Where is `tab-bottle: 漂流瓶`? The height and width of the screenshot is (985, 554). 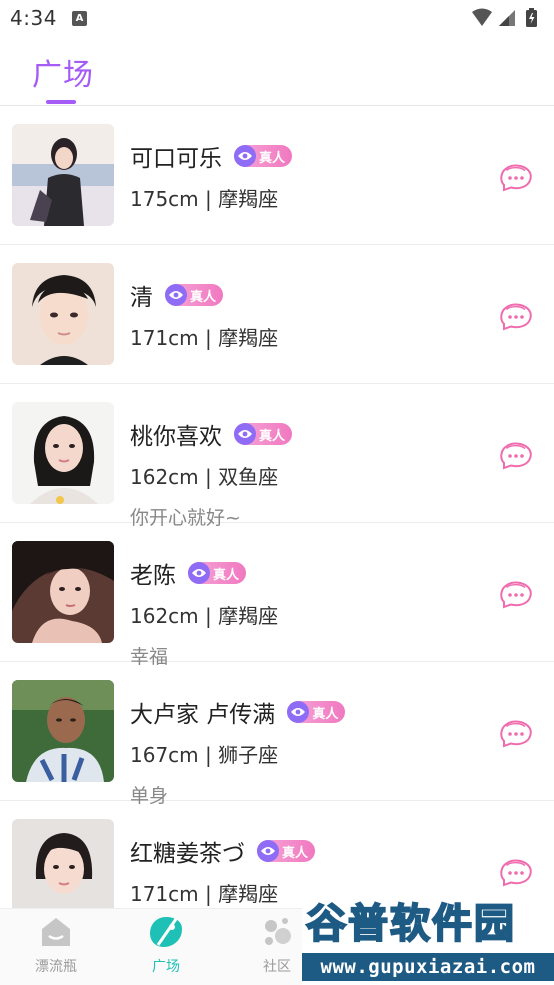
tab-bottle: 漂流瓶 is located at coordinates (56, 945).